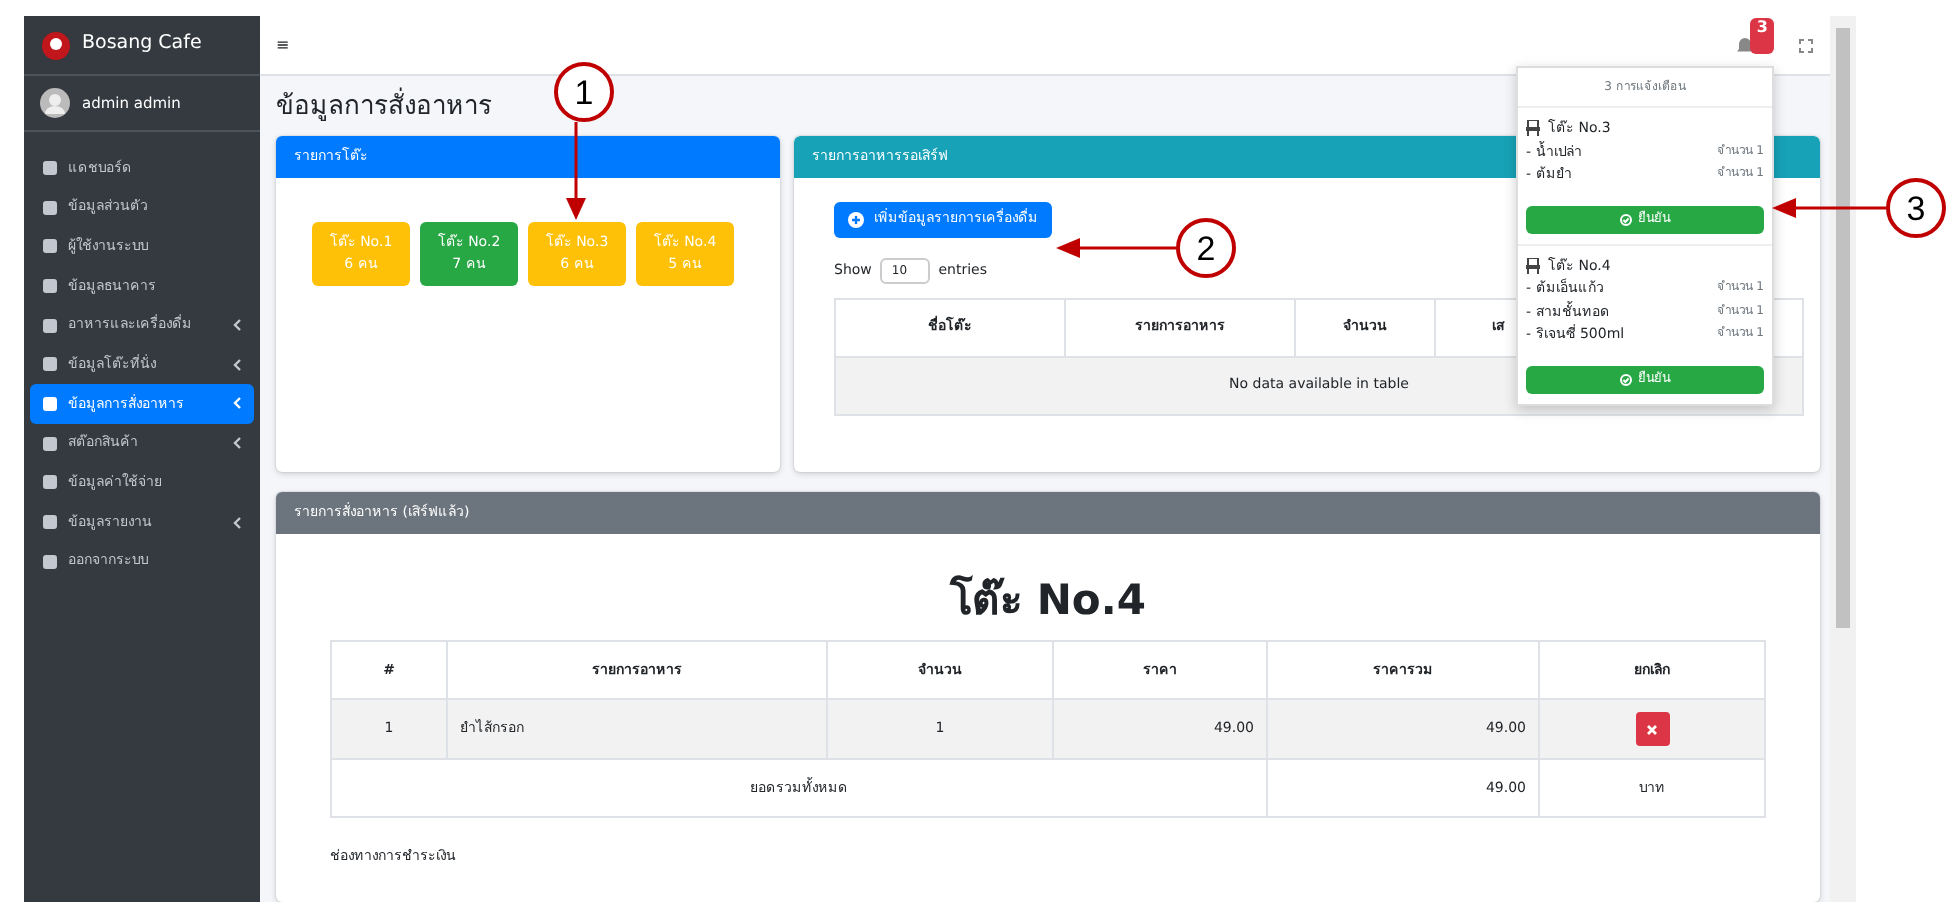 This screenshot has width=1946, height=902. I want to click on avatar-icon, so click(55, 103).